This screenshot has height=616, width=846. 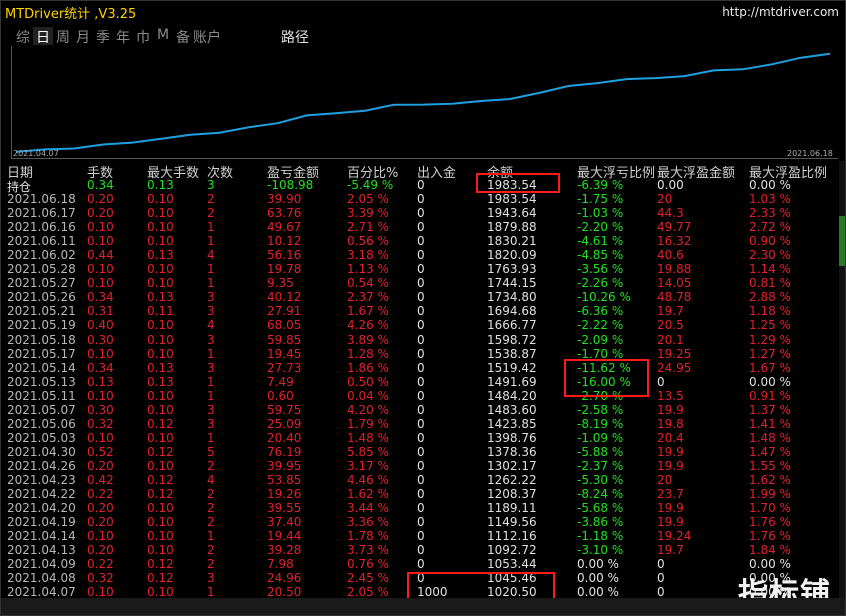 I want to click on table-cell: 19.7, so click(x=670, y=311).